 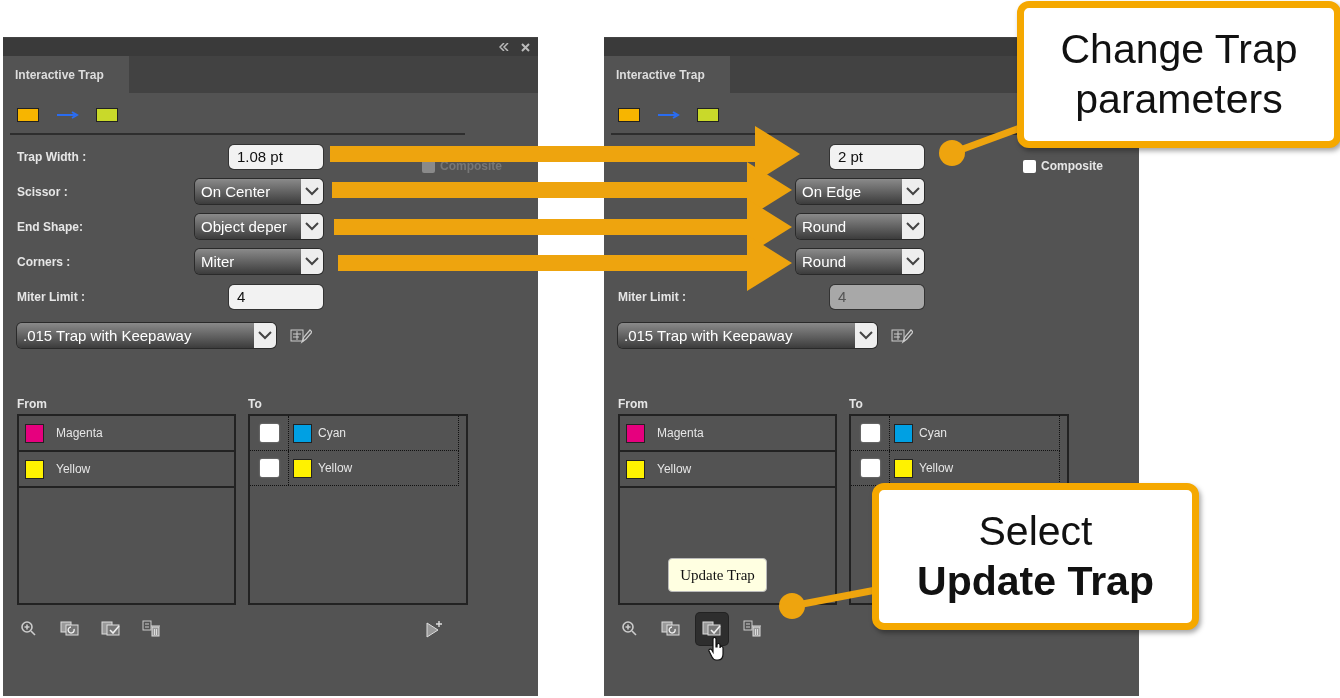 What do you see at coordinates (44, 261) in the screenshot?
I see `field-label: Corners :` at bounding box center [44, 261].